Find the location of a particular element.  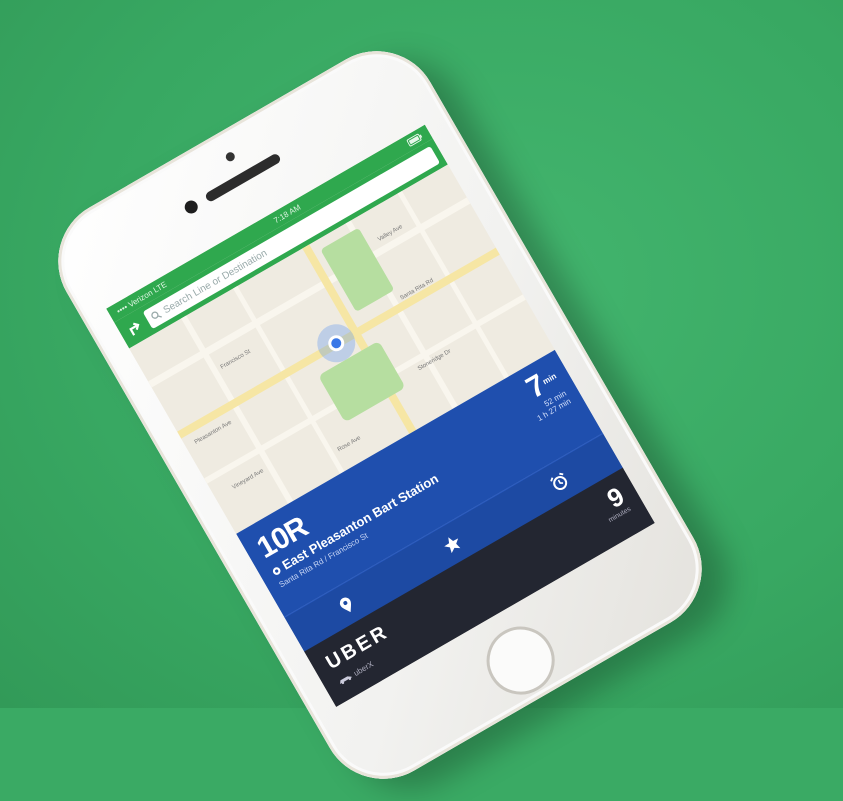

transit-eta: 7min 52 min 1 h 27 min is located at coordinates (544, 393).